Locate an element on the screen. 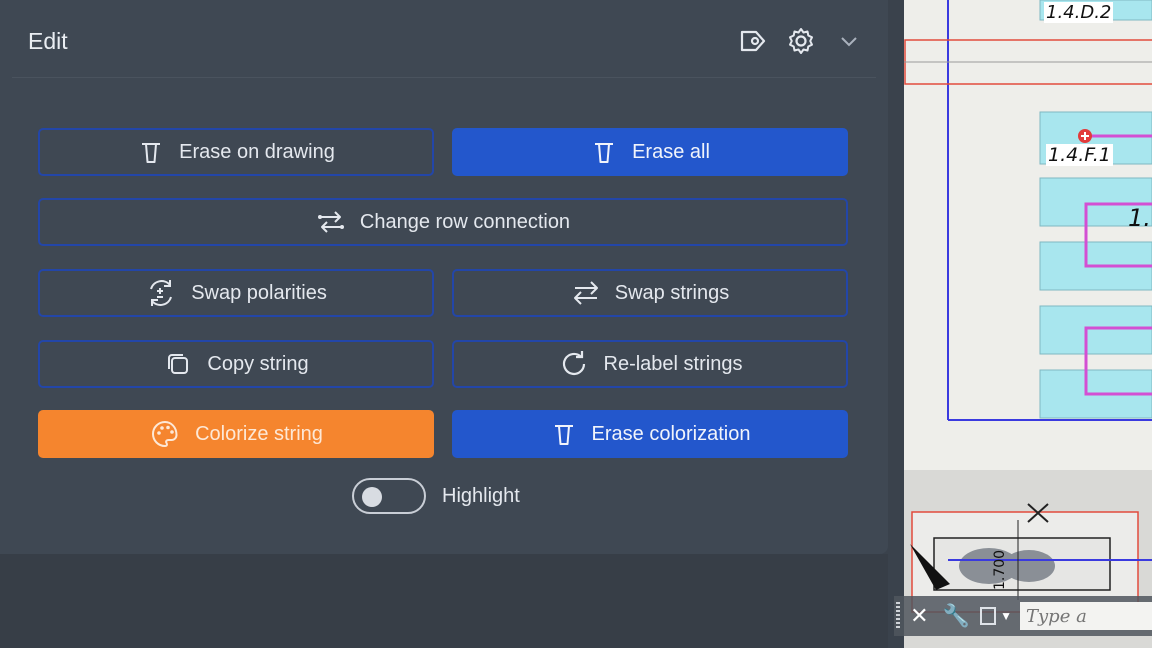 This screenshot has height=648, width=1152. colorize-string-button: Colorize string is located at coordinates (236, 434).